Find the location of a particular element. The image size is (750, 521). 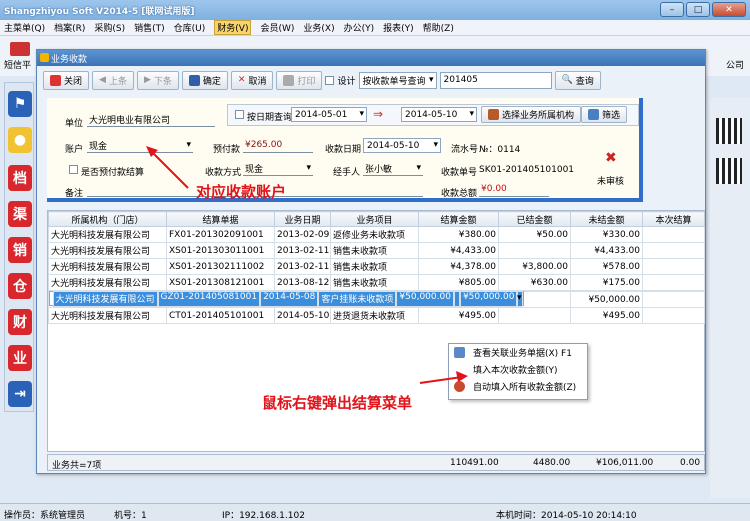

status-ip: IP：192.168.1.102 is located at coordinates (263, 516).